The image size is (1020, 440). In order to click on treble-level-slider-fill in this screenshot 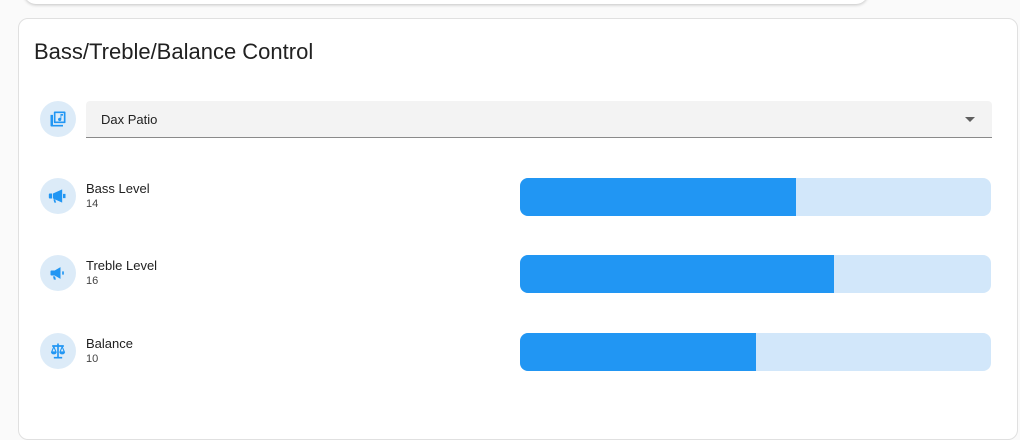, I will do `click(677, 274)`.